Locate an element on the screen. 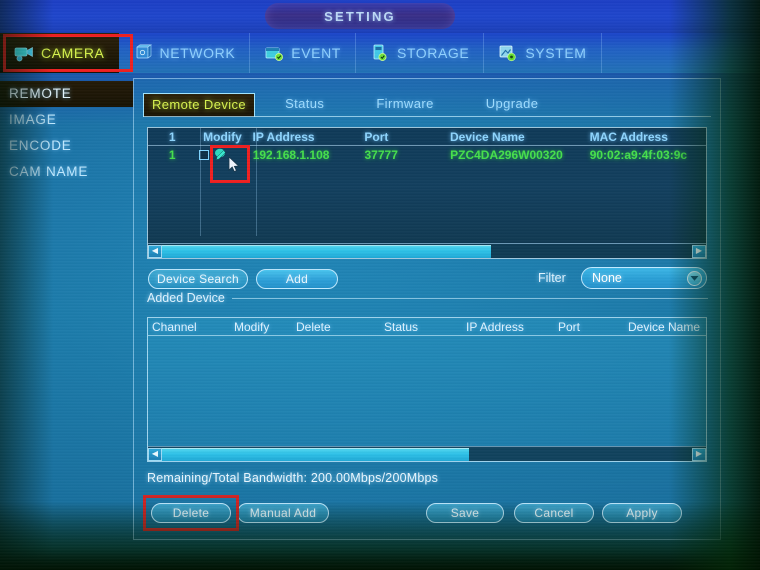 The width and height of the screenshot is (760, 570). save-label: Save is located at coordinates (465, 513).